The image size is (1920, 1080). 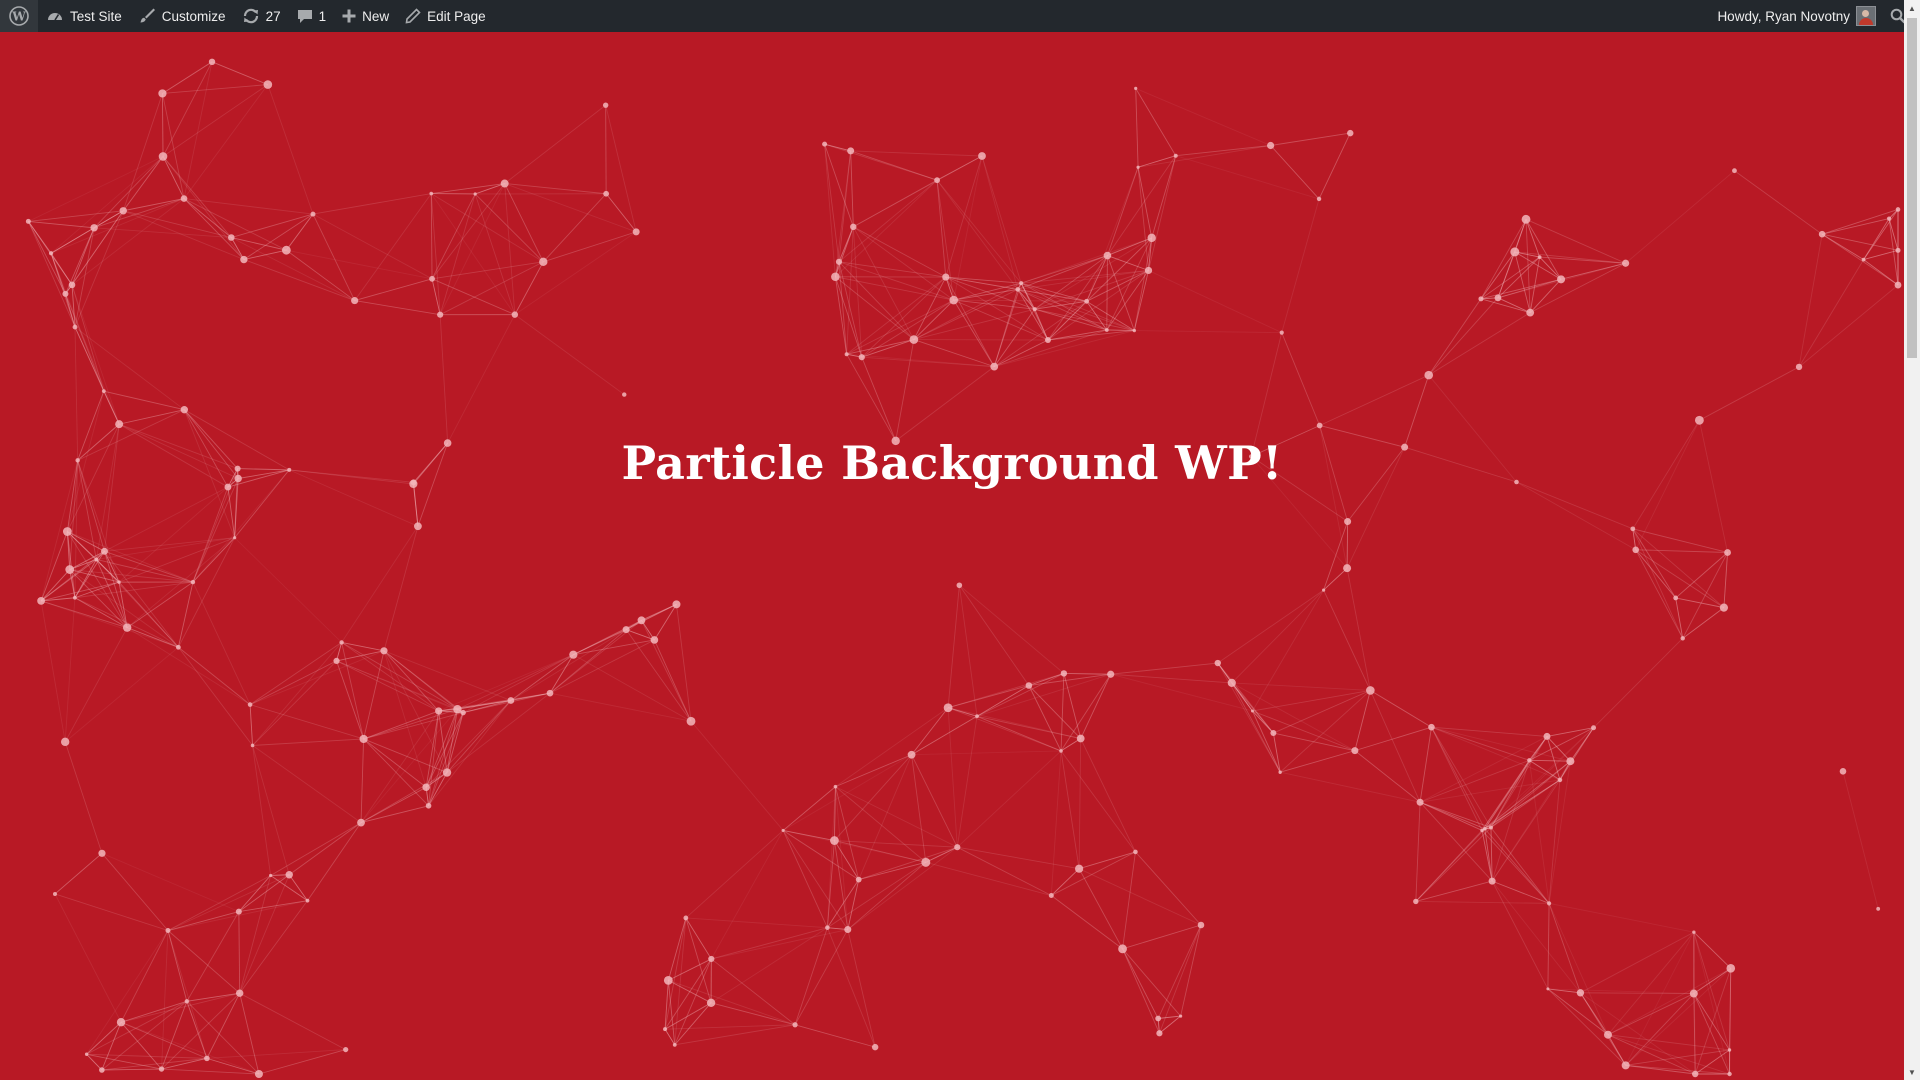 What do you see at coordinates (1796, 16) in the screenshot?
I see `my-account-menu: Howdy, Ryan Novotny` at bounding box center [1796, 16].